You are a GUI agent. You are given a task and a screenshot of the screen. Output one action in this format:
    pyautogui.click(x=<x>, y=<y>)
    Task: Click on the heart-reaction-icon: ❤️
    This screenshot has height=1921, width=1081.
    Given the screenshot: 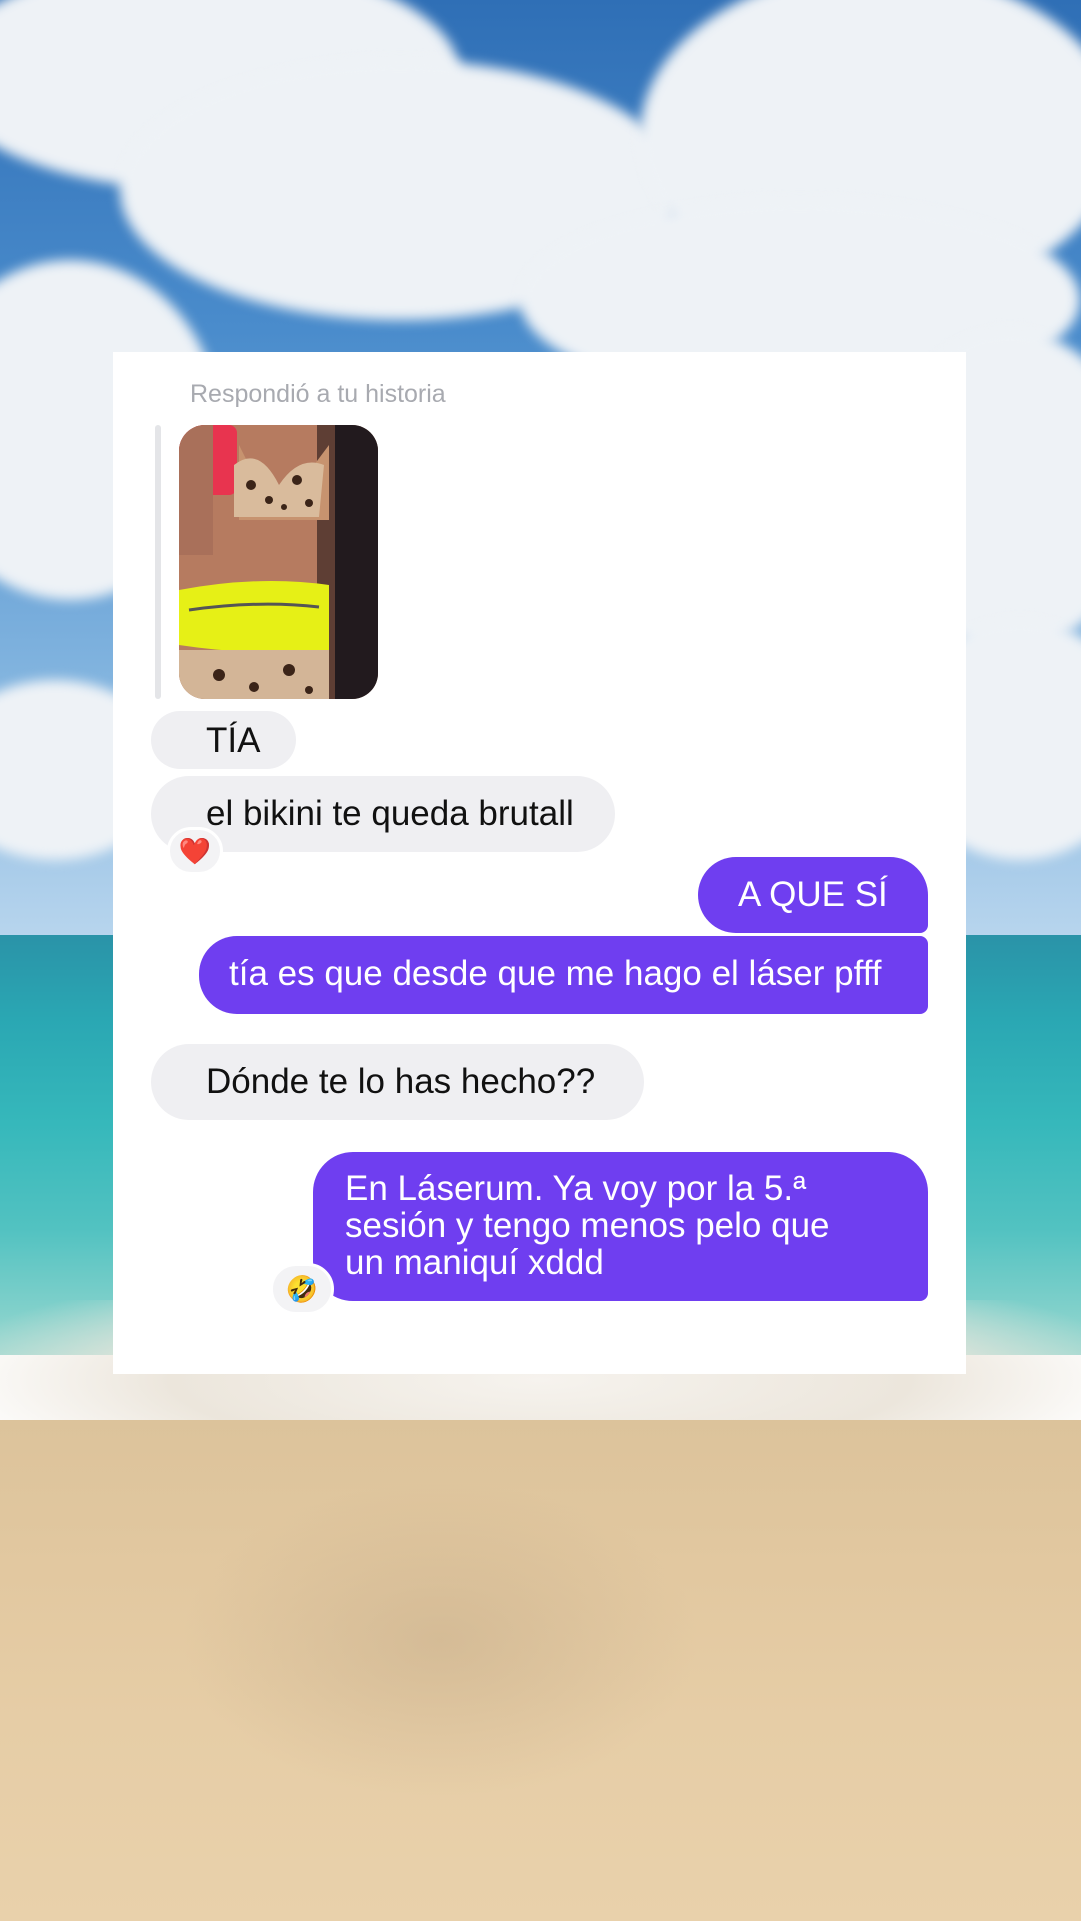 What is the action you would take?
    pyautogui.click(x=195, y=850)
    